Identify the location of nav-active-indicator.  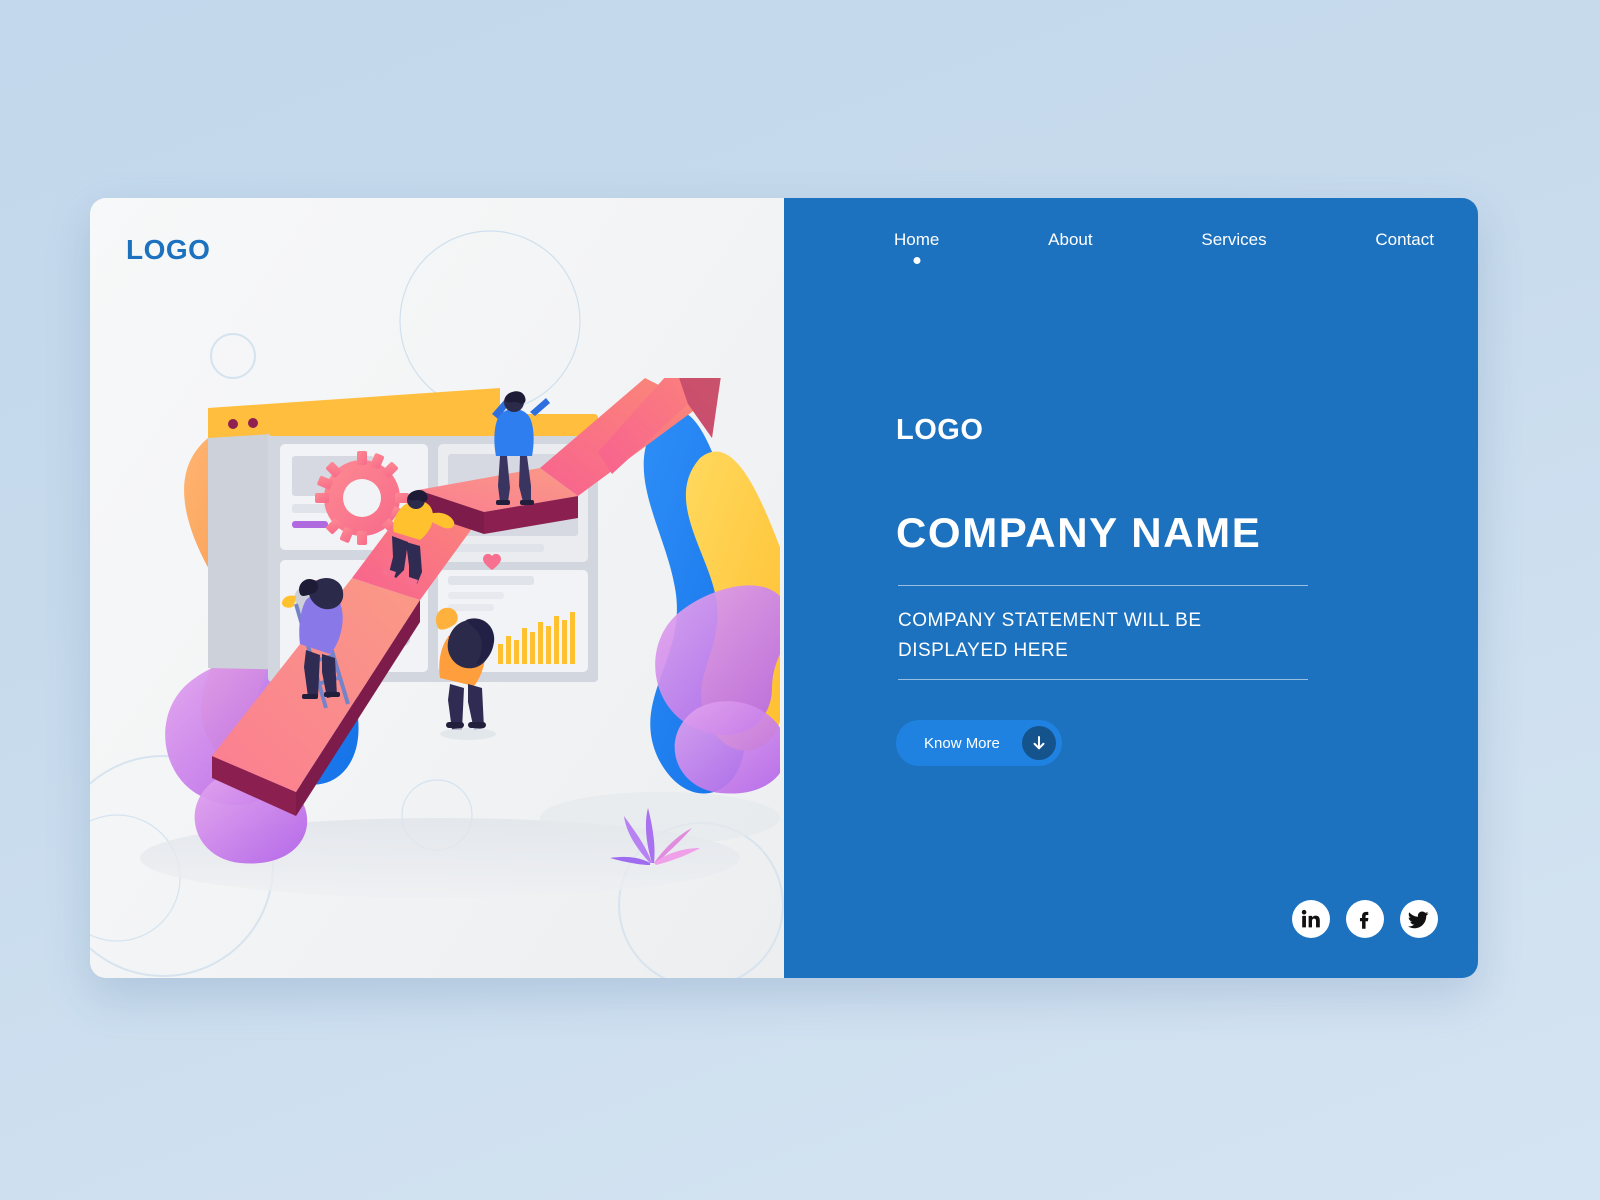
(917, 260).